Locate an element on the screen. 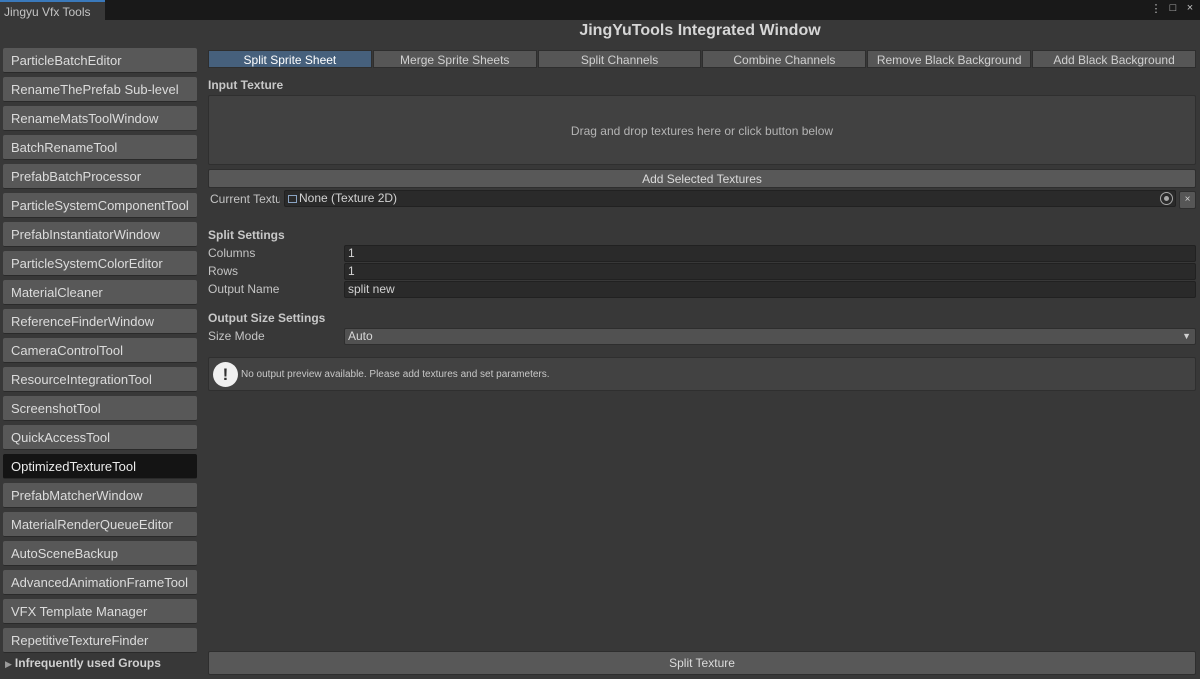 The height and width of the screenshot is (679, 1200). current-texture-value: None (Texture 2D) is located at coordinates (348, 198).